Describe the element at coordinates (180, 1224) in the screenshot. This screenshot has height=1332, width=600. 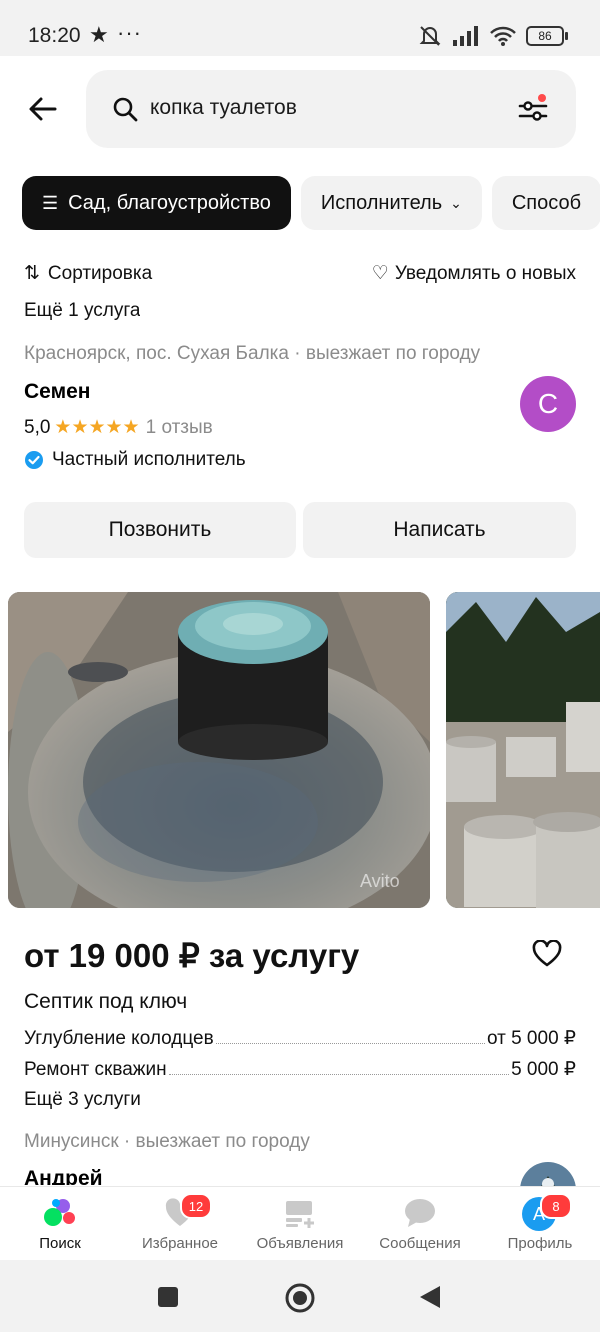
I see `tab-favorites: 12 Избранное` at that location.